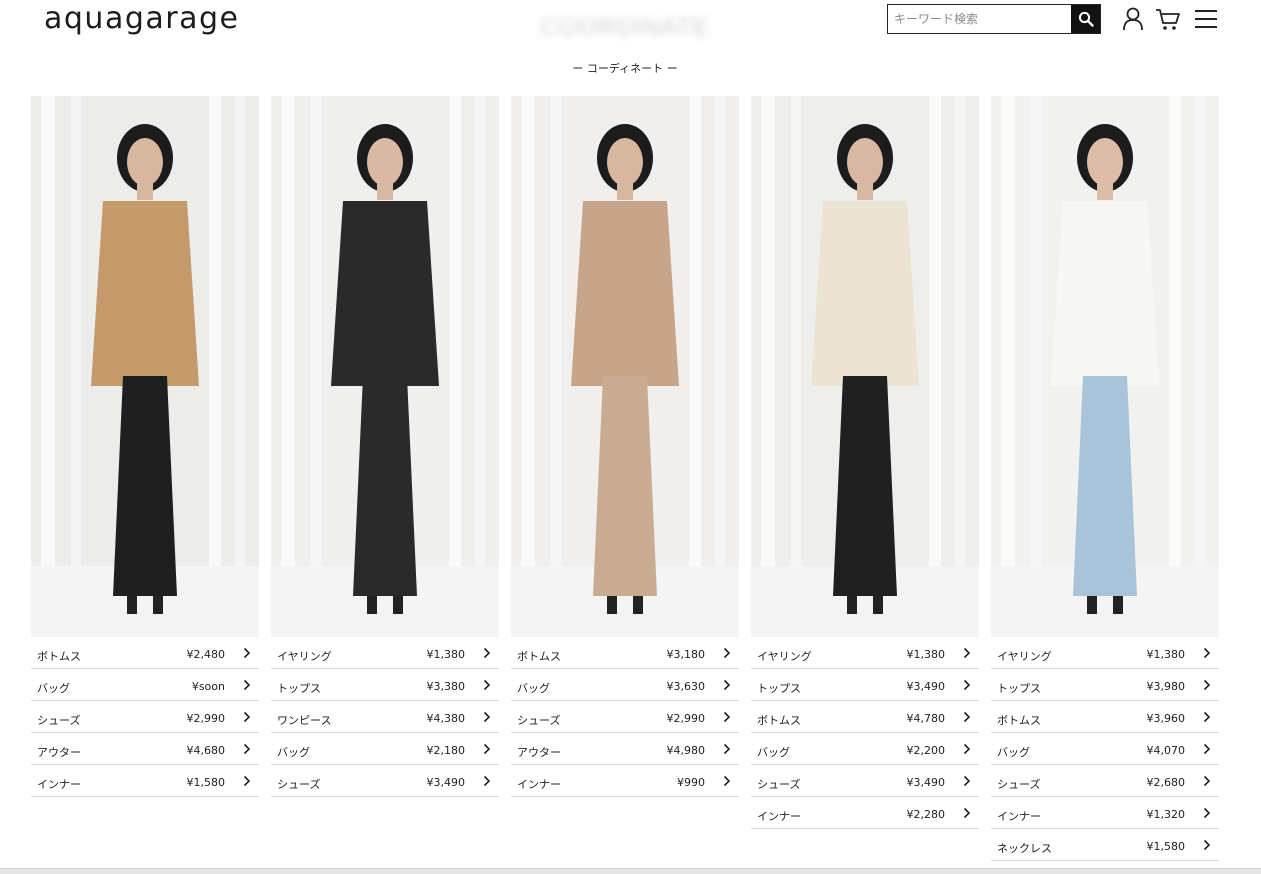 This screenshot has width=1261, height=874. Describe the element at coordinates (625, 653) in the screenshot. I see `item-row: ボトムス ¥3,180` at that location.